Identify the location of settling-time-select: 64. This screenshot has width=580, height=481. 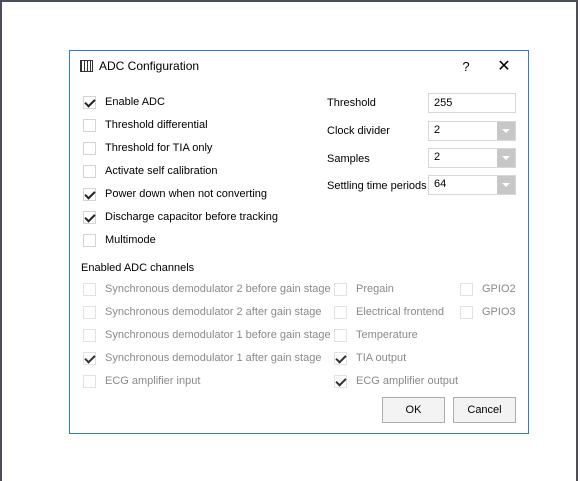
(472, 185).